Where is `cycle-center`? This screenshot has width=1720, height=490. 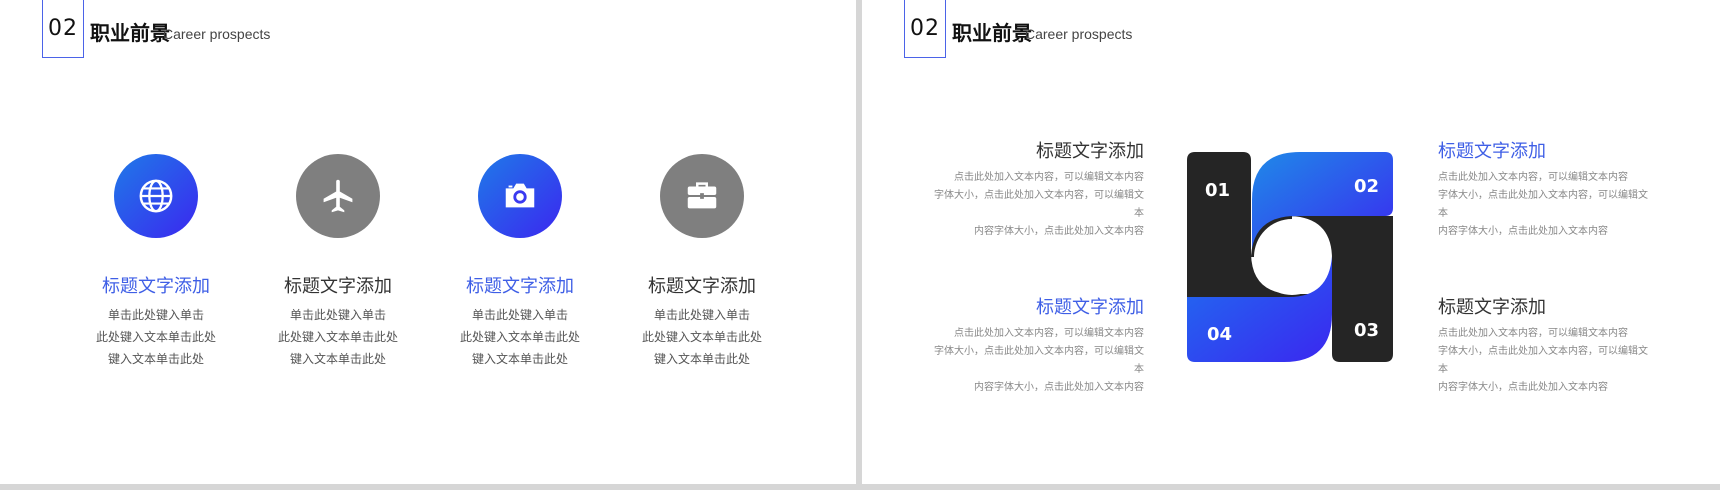 cycle-center is located at coordinates (1292, 257).